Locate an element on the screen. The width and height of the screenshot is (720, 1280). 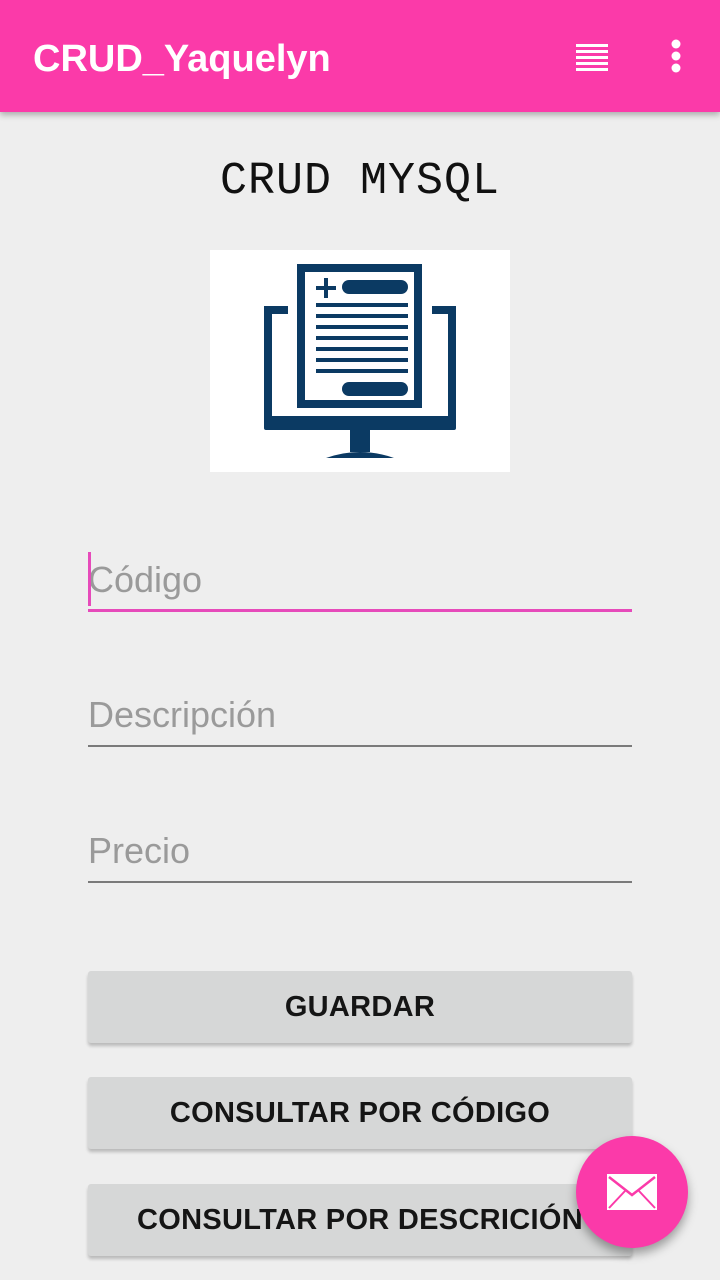
precio-underline is located at coordinates (360, 882).